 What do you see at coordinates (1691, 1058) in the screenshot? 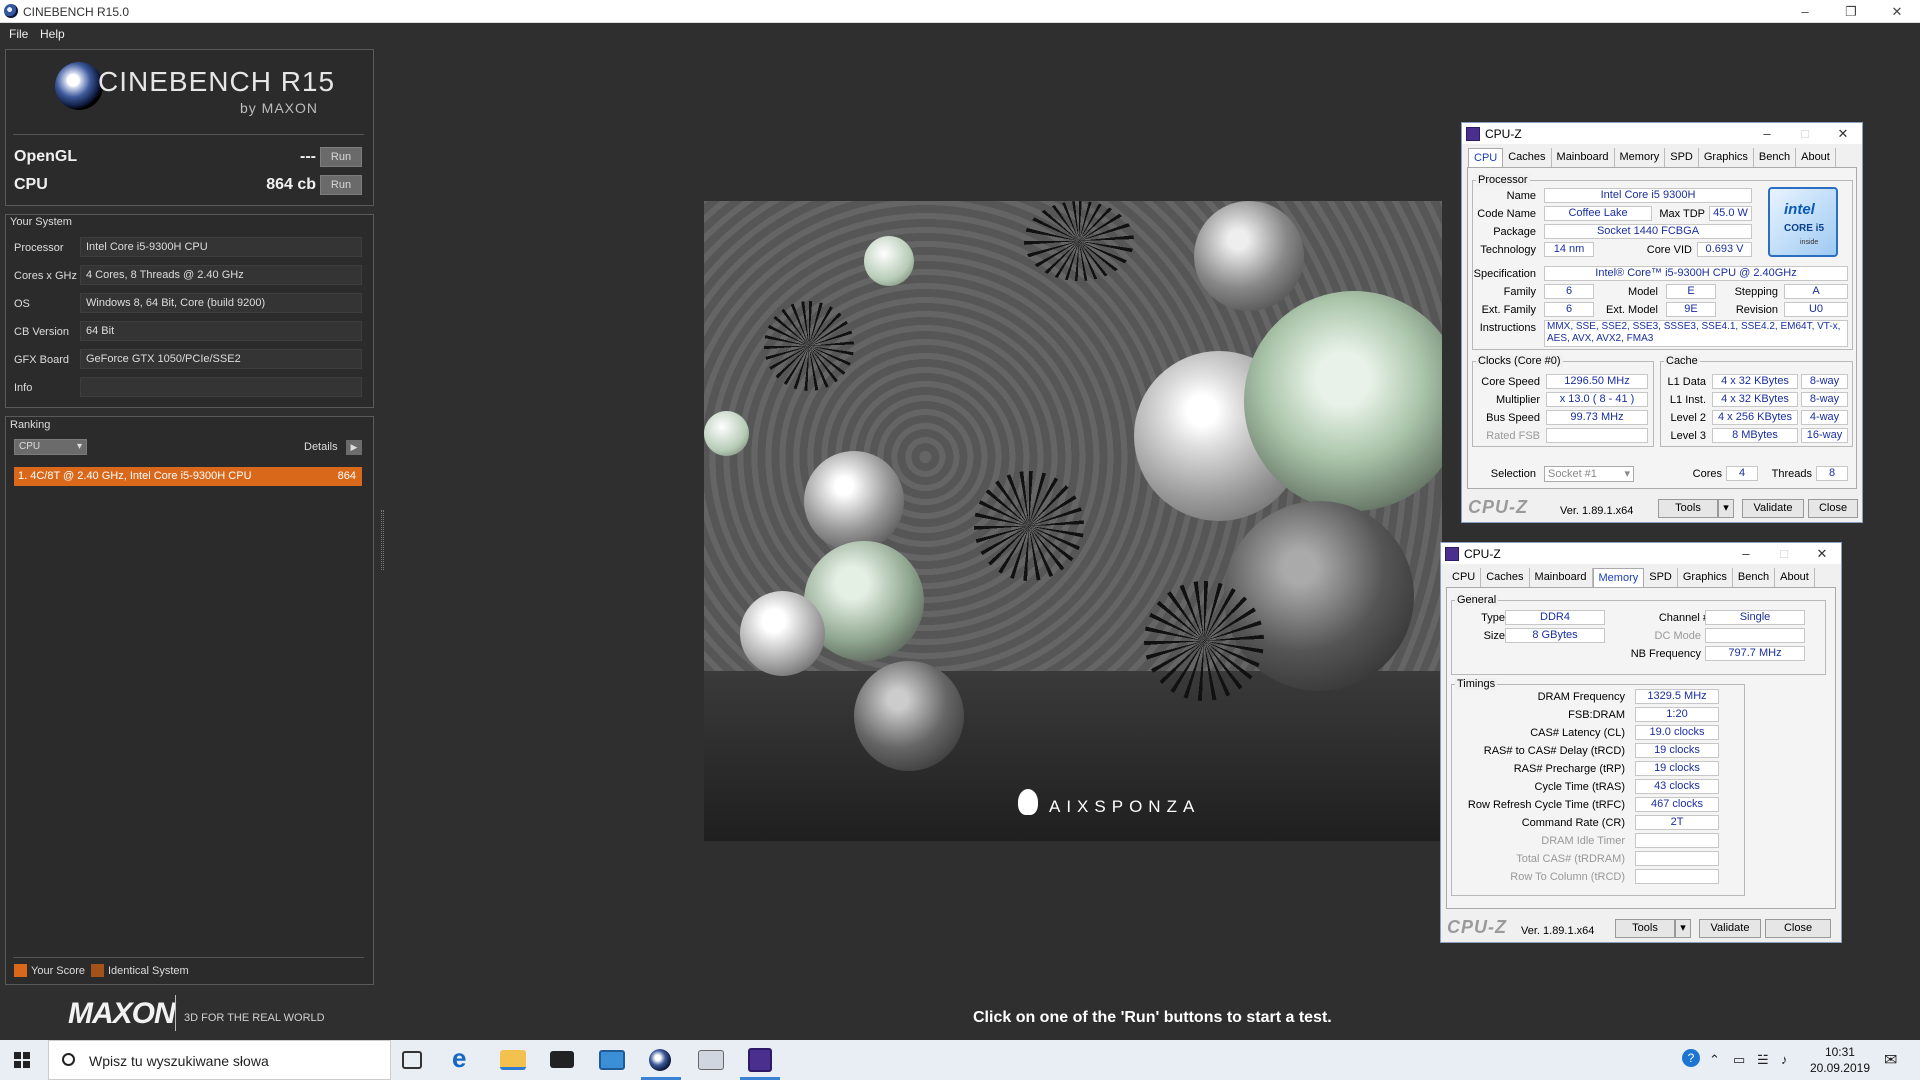
I see `help-tray-icon: ?` at bounding box center [1691, 1058].